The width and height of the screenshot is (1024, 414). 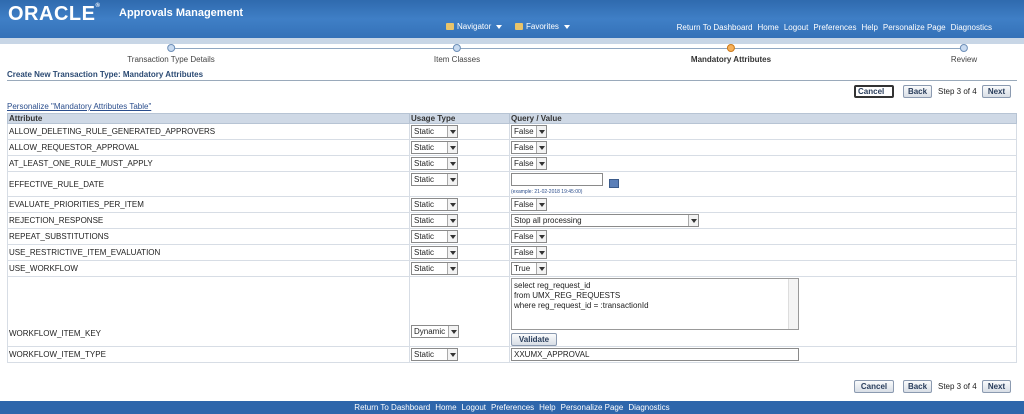 I want to click on table-row: USE_WORKFLOW Static True, so click(x=512, y=268).